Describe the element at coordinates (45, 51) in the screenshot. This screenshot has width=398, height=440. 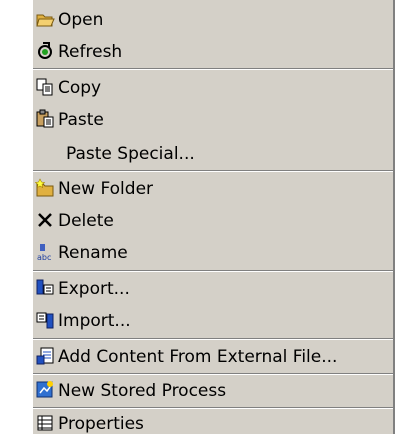
I see `refresh-icon` at that location.